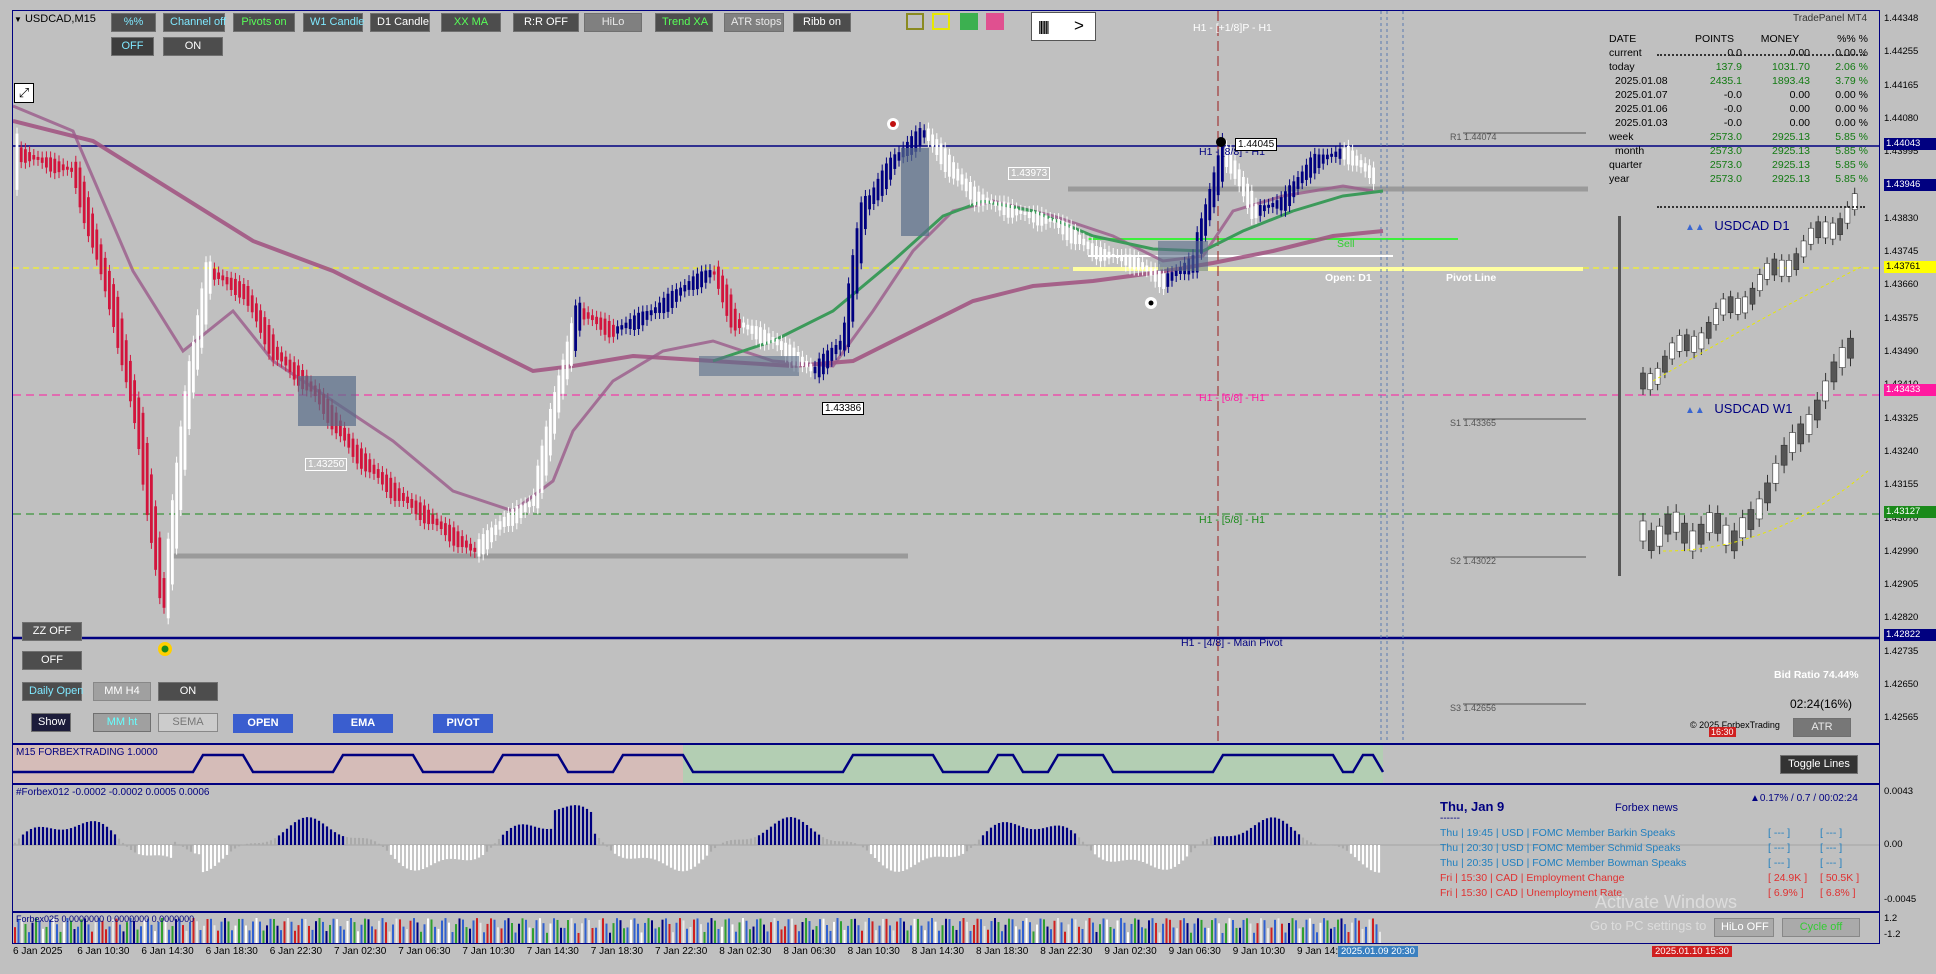  I want to click on price-axis-label: 1.42735, so click(1901, 651).